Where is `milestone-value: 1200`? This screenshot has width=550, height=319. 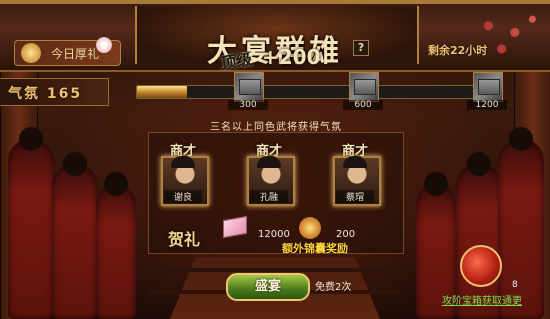
milestone-value: 1200 is located at coordinates (487, 105).